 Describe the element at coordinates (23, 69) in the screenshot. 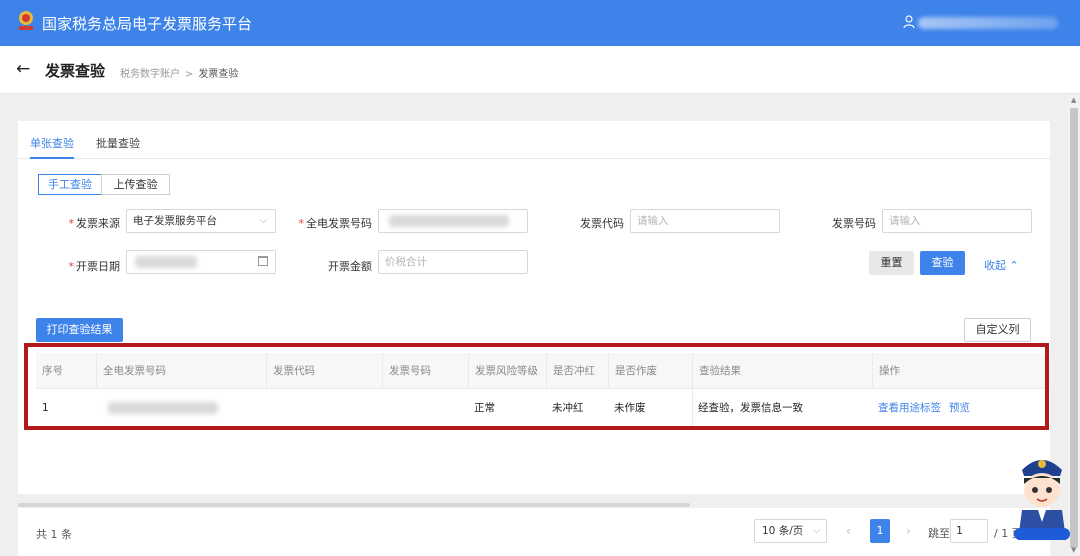

I see `arrow-left-icon: ←` at that location.